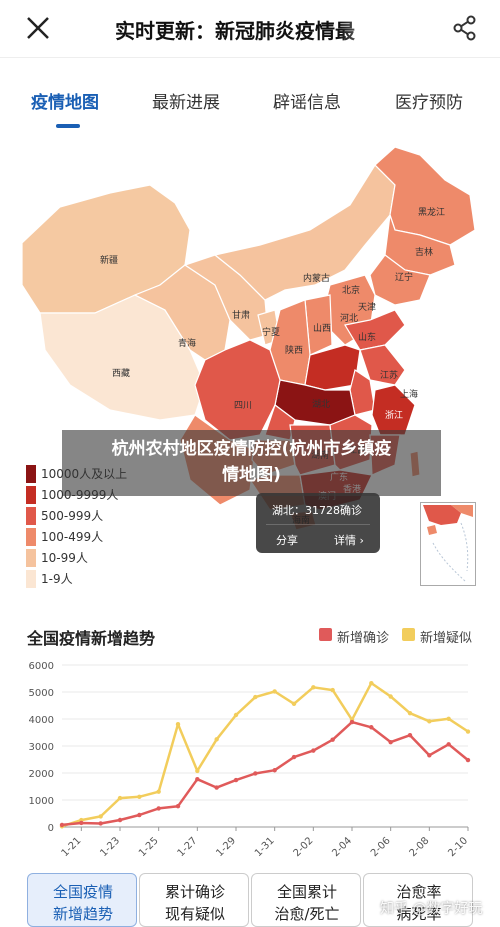 The image size is (500, 927). Describe the element at coordinates (431, 909) in the screenshot. I see `watermark: 知乎 @数字好玩` at that location.